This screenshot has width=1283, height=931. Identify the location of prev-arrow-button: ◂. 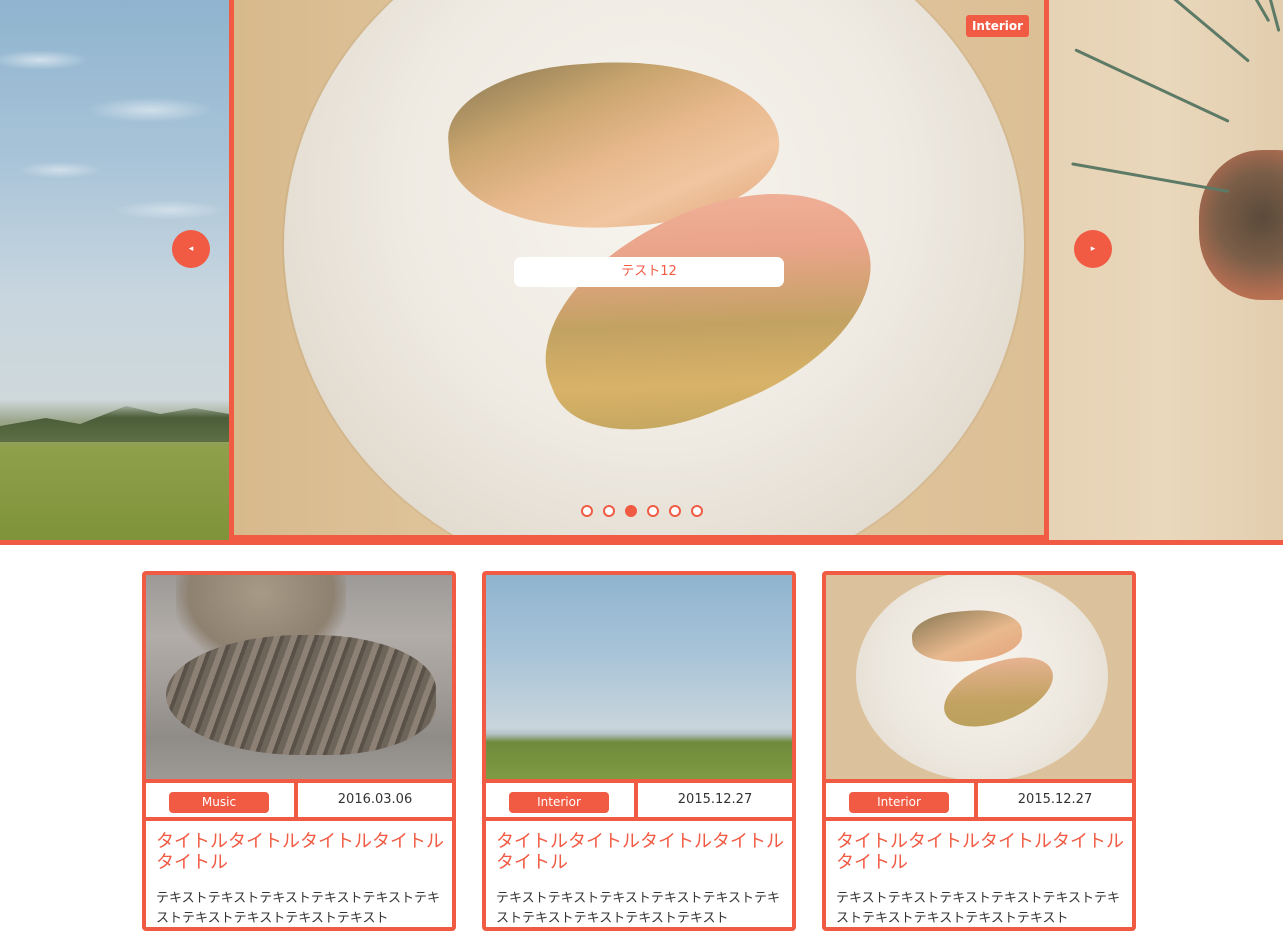
(191, 249).